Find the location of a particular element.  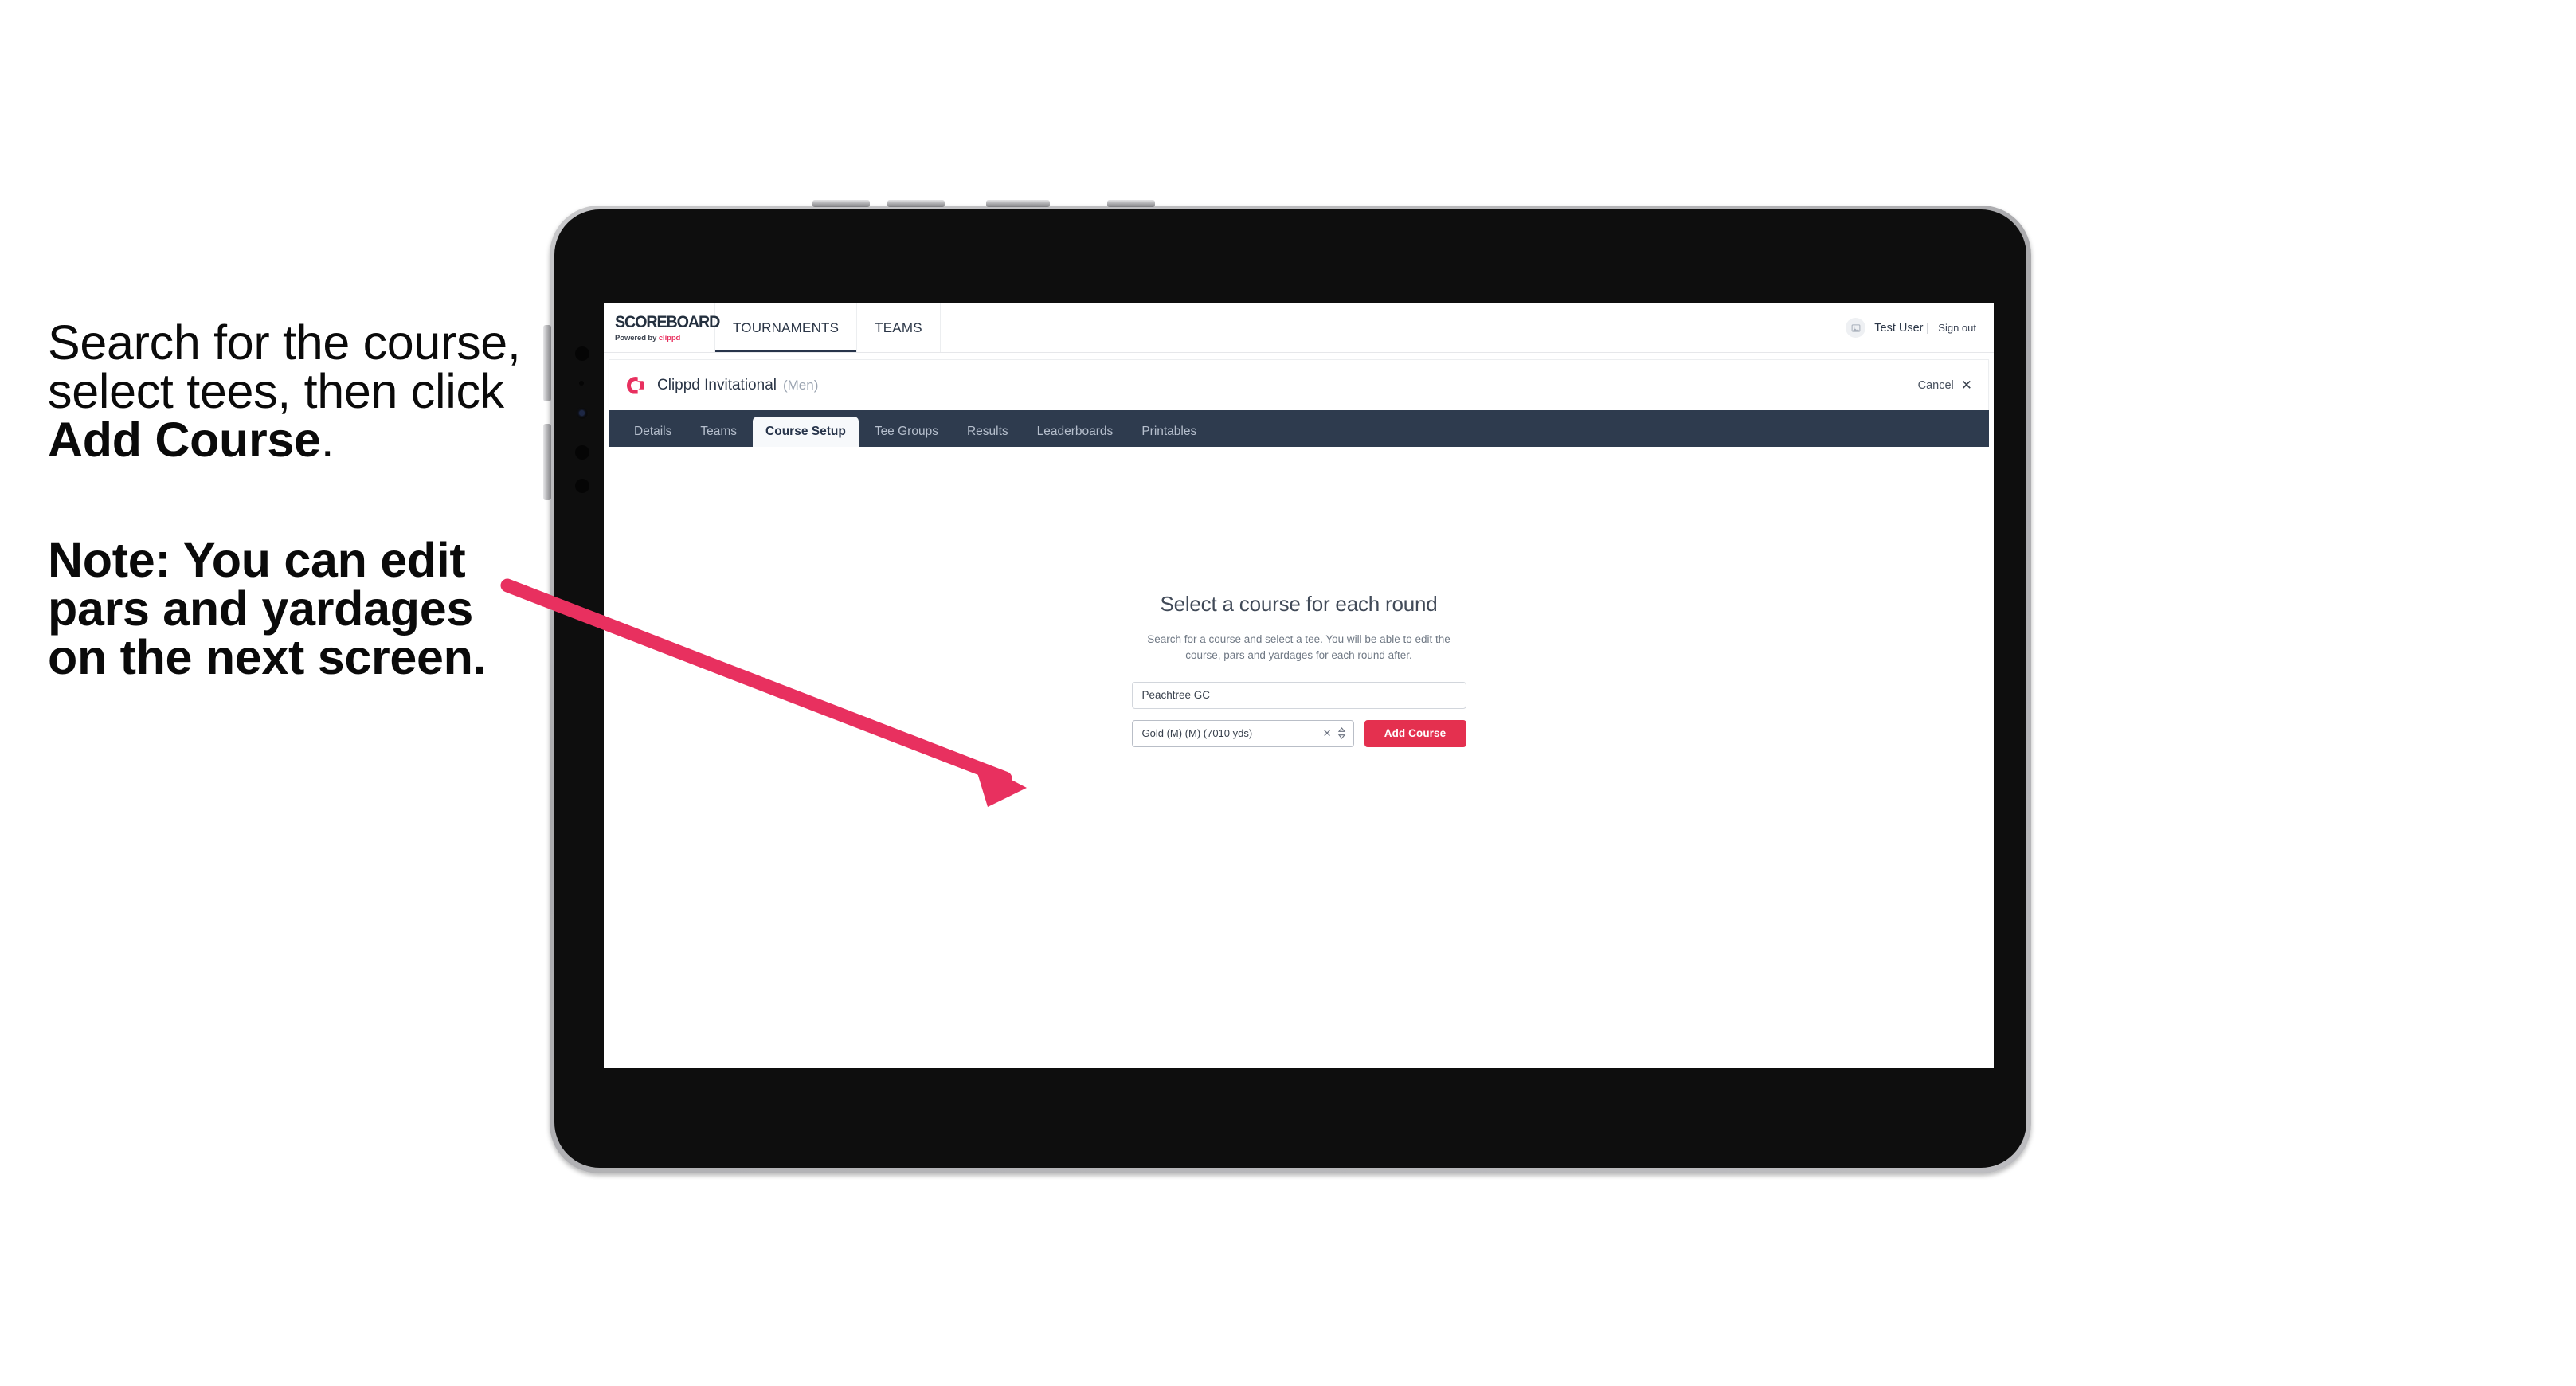

microphone-hole-icon is located at coordinates (581, 383).